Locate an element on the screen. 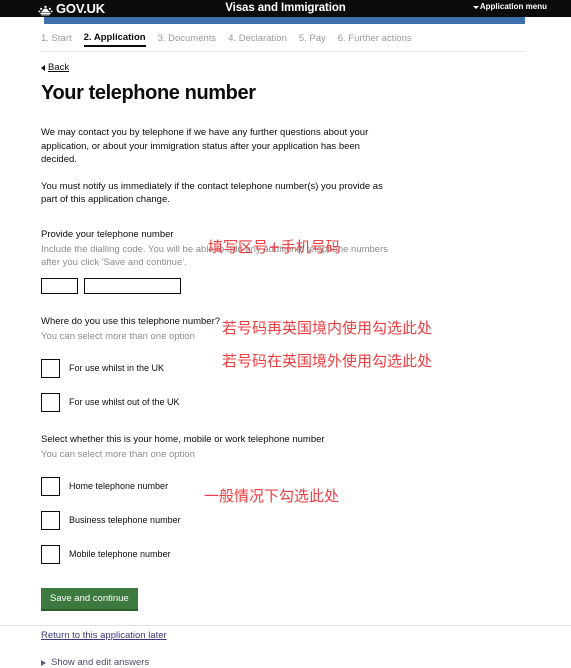 The image size is (571, 668). save-and-continue-button: Save and continue is located at coordinates (89, 599).